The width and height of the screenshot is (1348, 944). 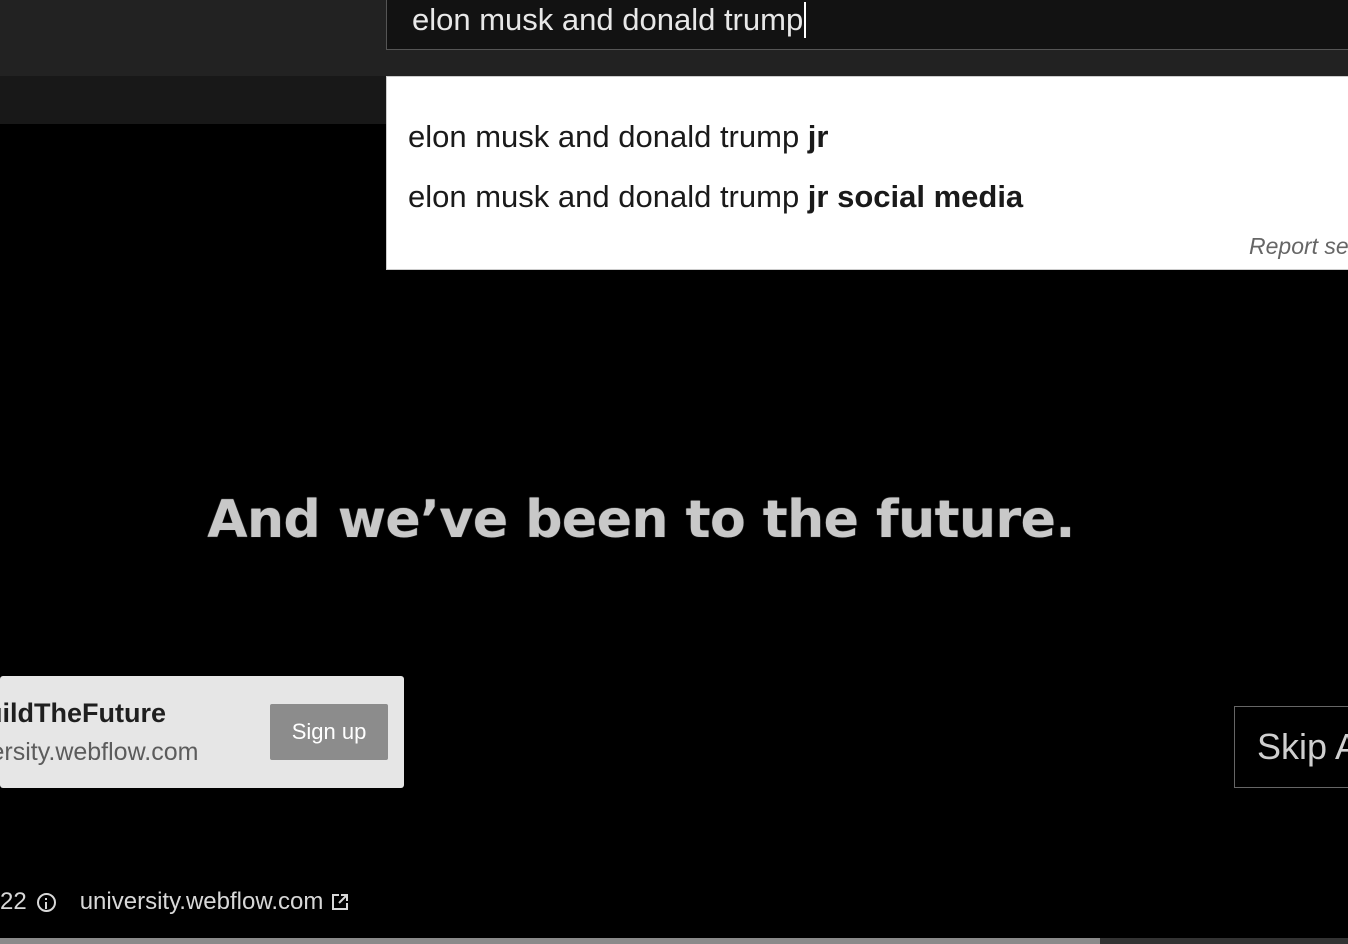 I want to click on suggestion-item: elon musk and donald trump jr, so click(x=618, y=137).